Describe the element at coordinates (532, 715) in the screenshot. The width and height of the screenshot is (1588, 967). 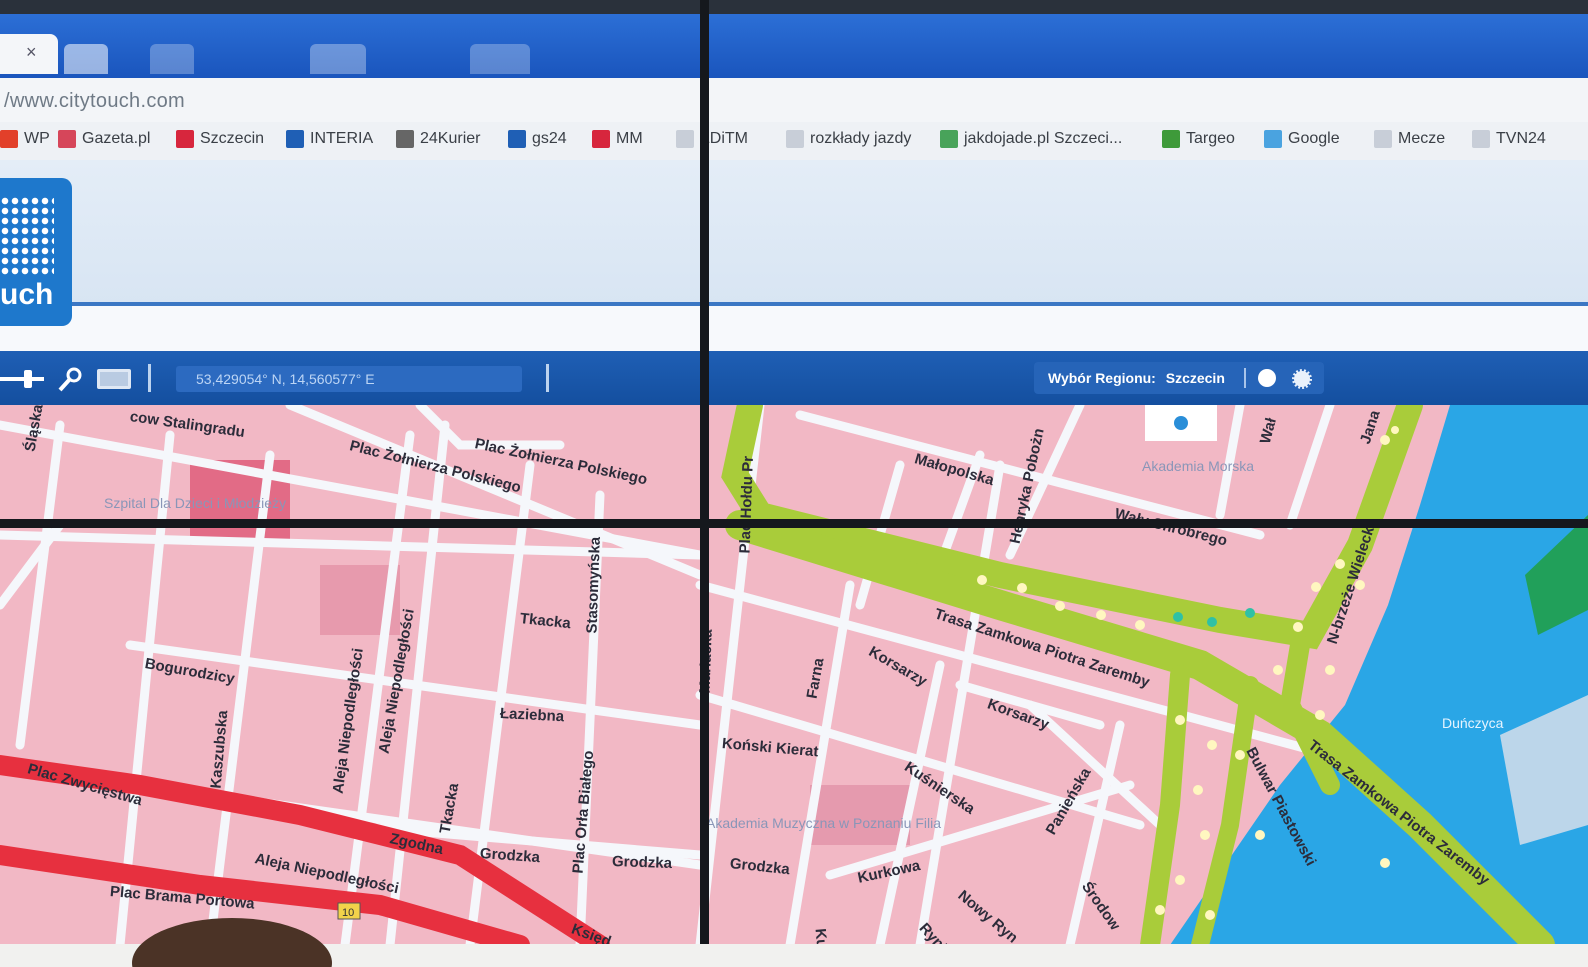
I see `street-label: Łaziebna` at that location.